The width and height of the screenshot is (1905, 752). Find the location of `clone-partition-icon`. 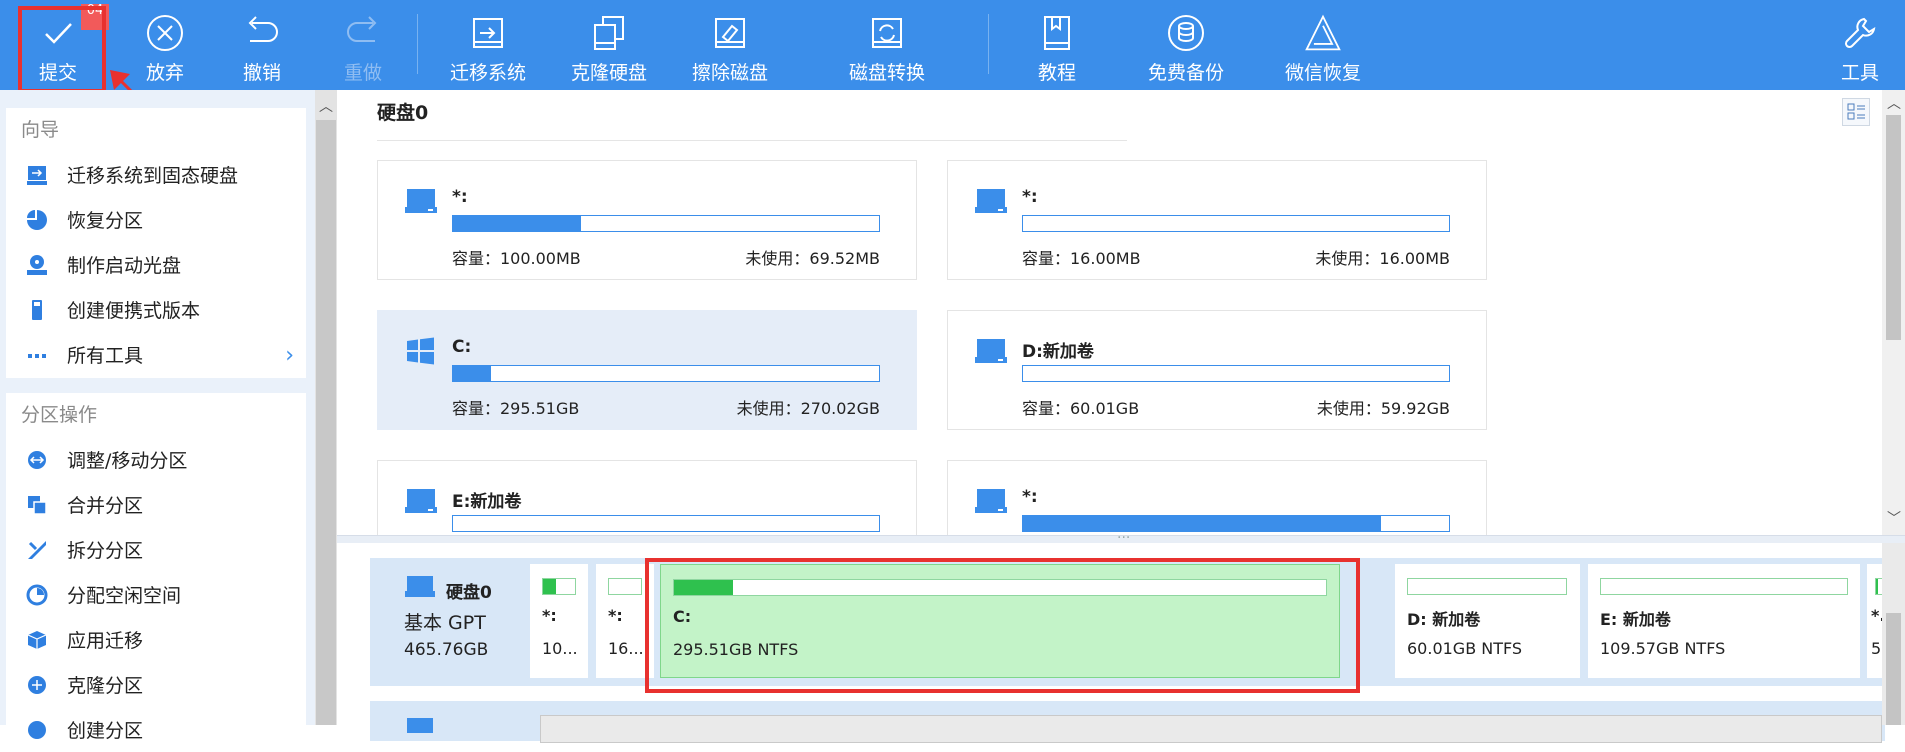

clone-partition-icon is located at coordinates (37, 685).